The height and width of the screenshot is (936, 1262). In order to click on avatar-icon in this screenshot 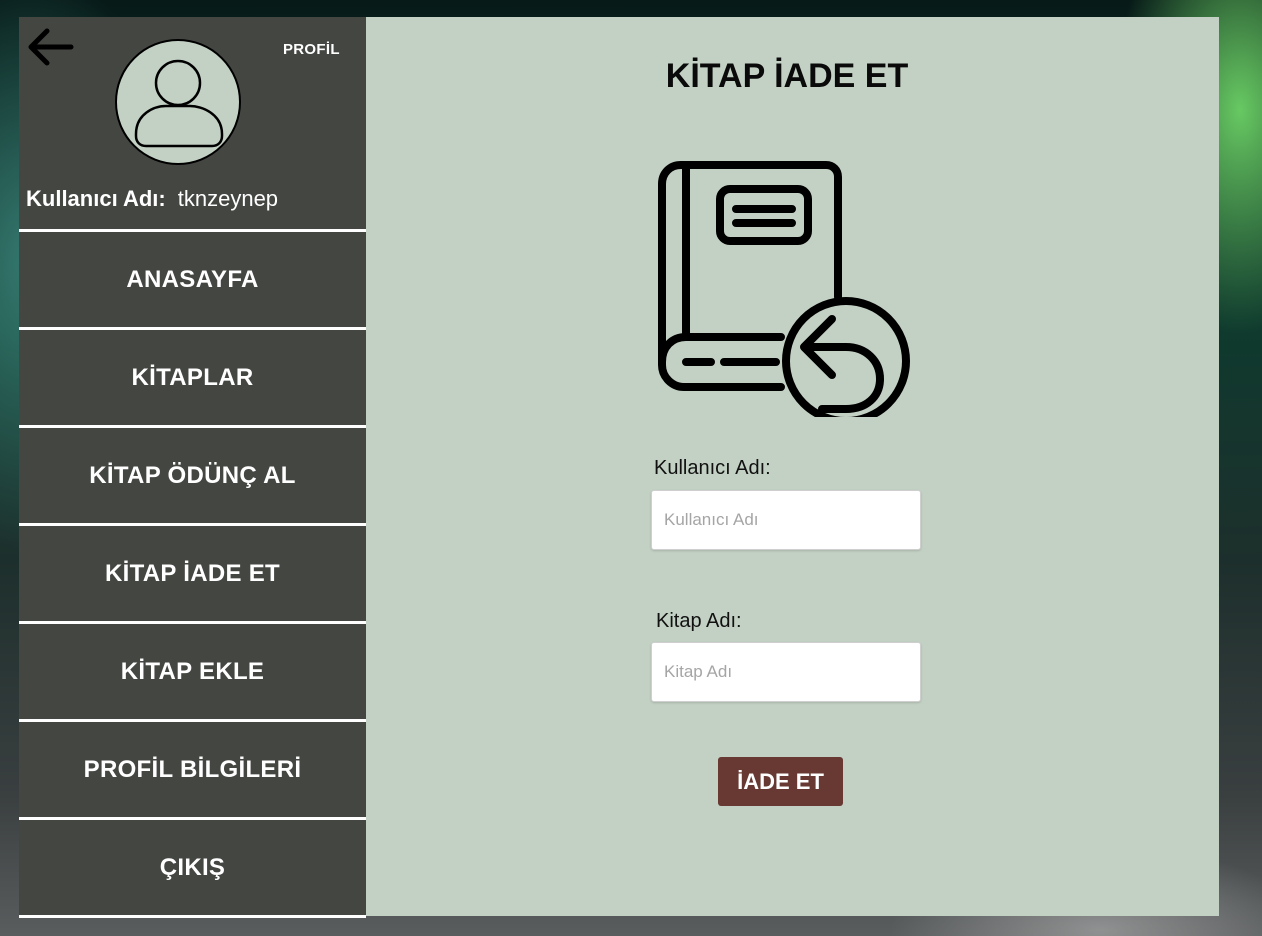, I will do `click(178, 102)`.